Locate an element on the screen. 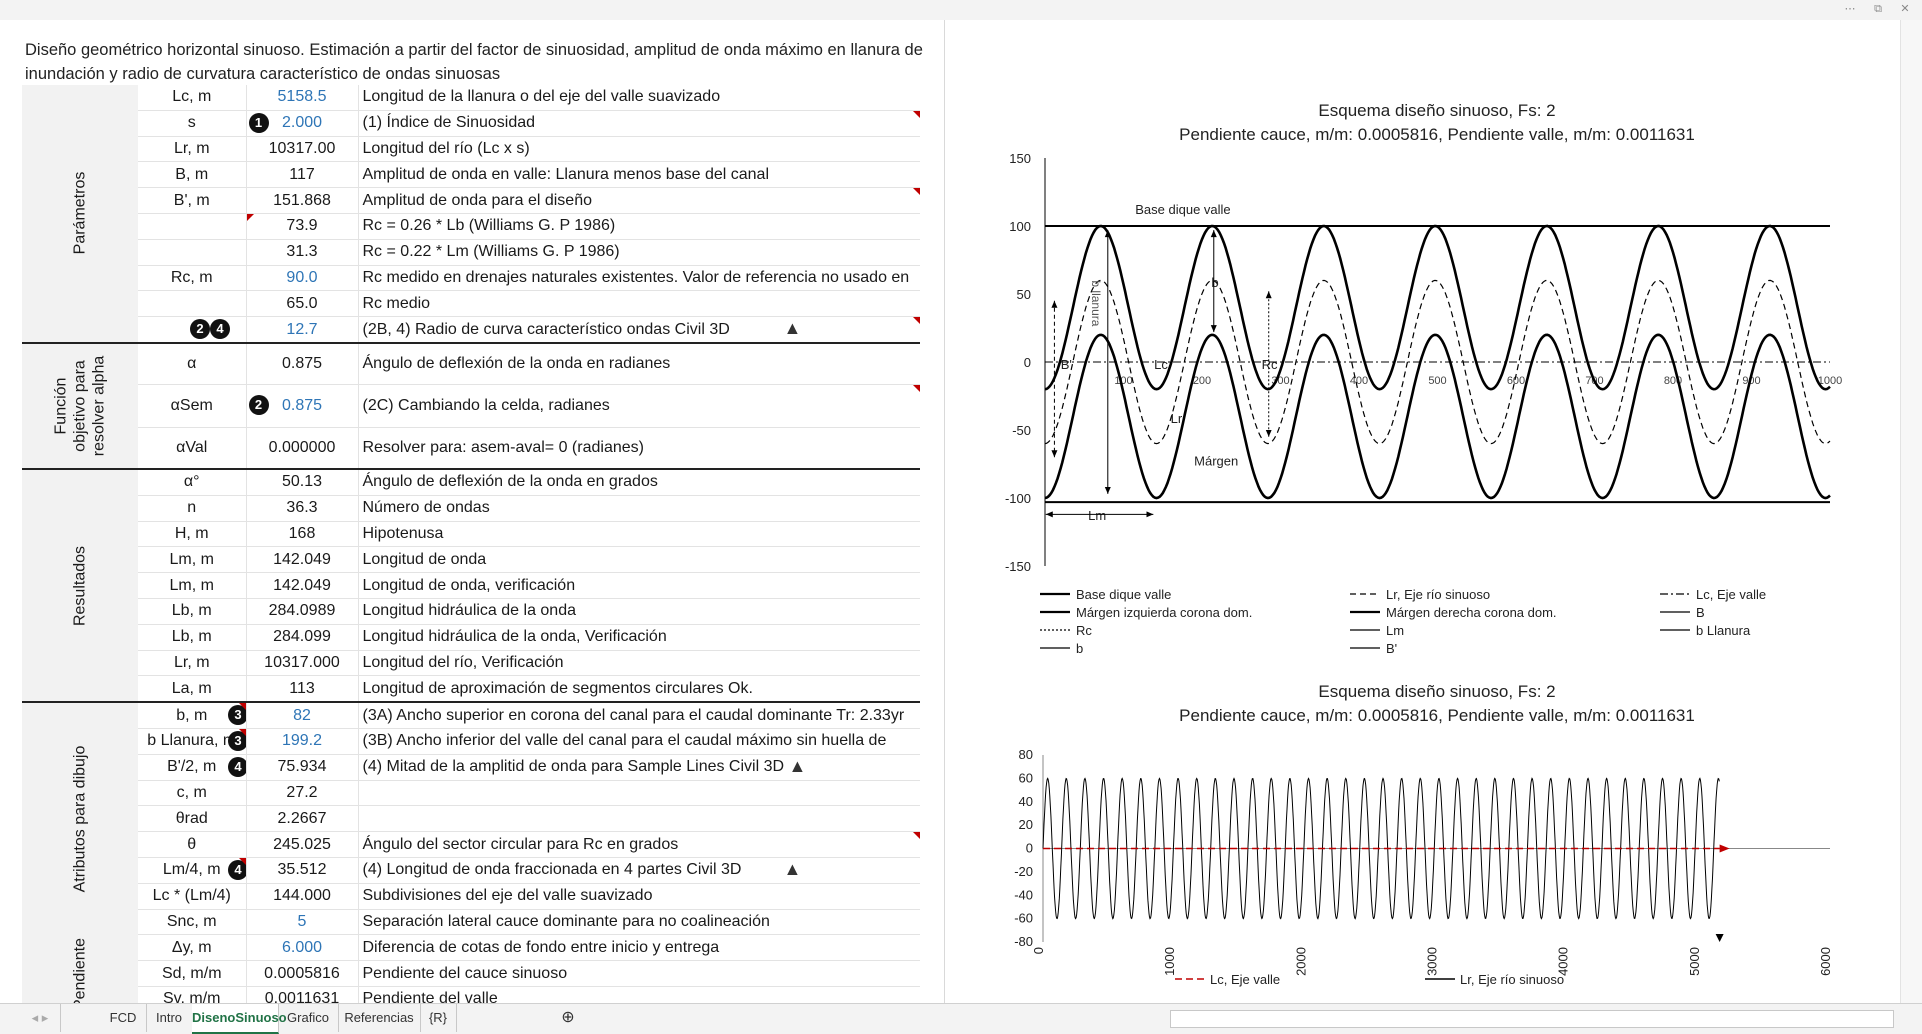  param-label: Rc, m is located at coordinates (192, 278).